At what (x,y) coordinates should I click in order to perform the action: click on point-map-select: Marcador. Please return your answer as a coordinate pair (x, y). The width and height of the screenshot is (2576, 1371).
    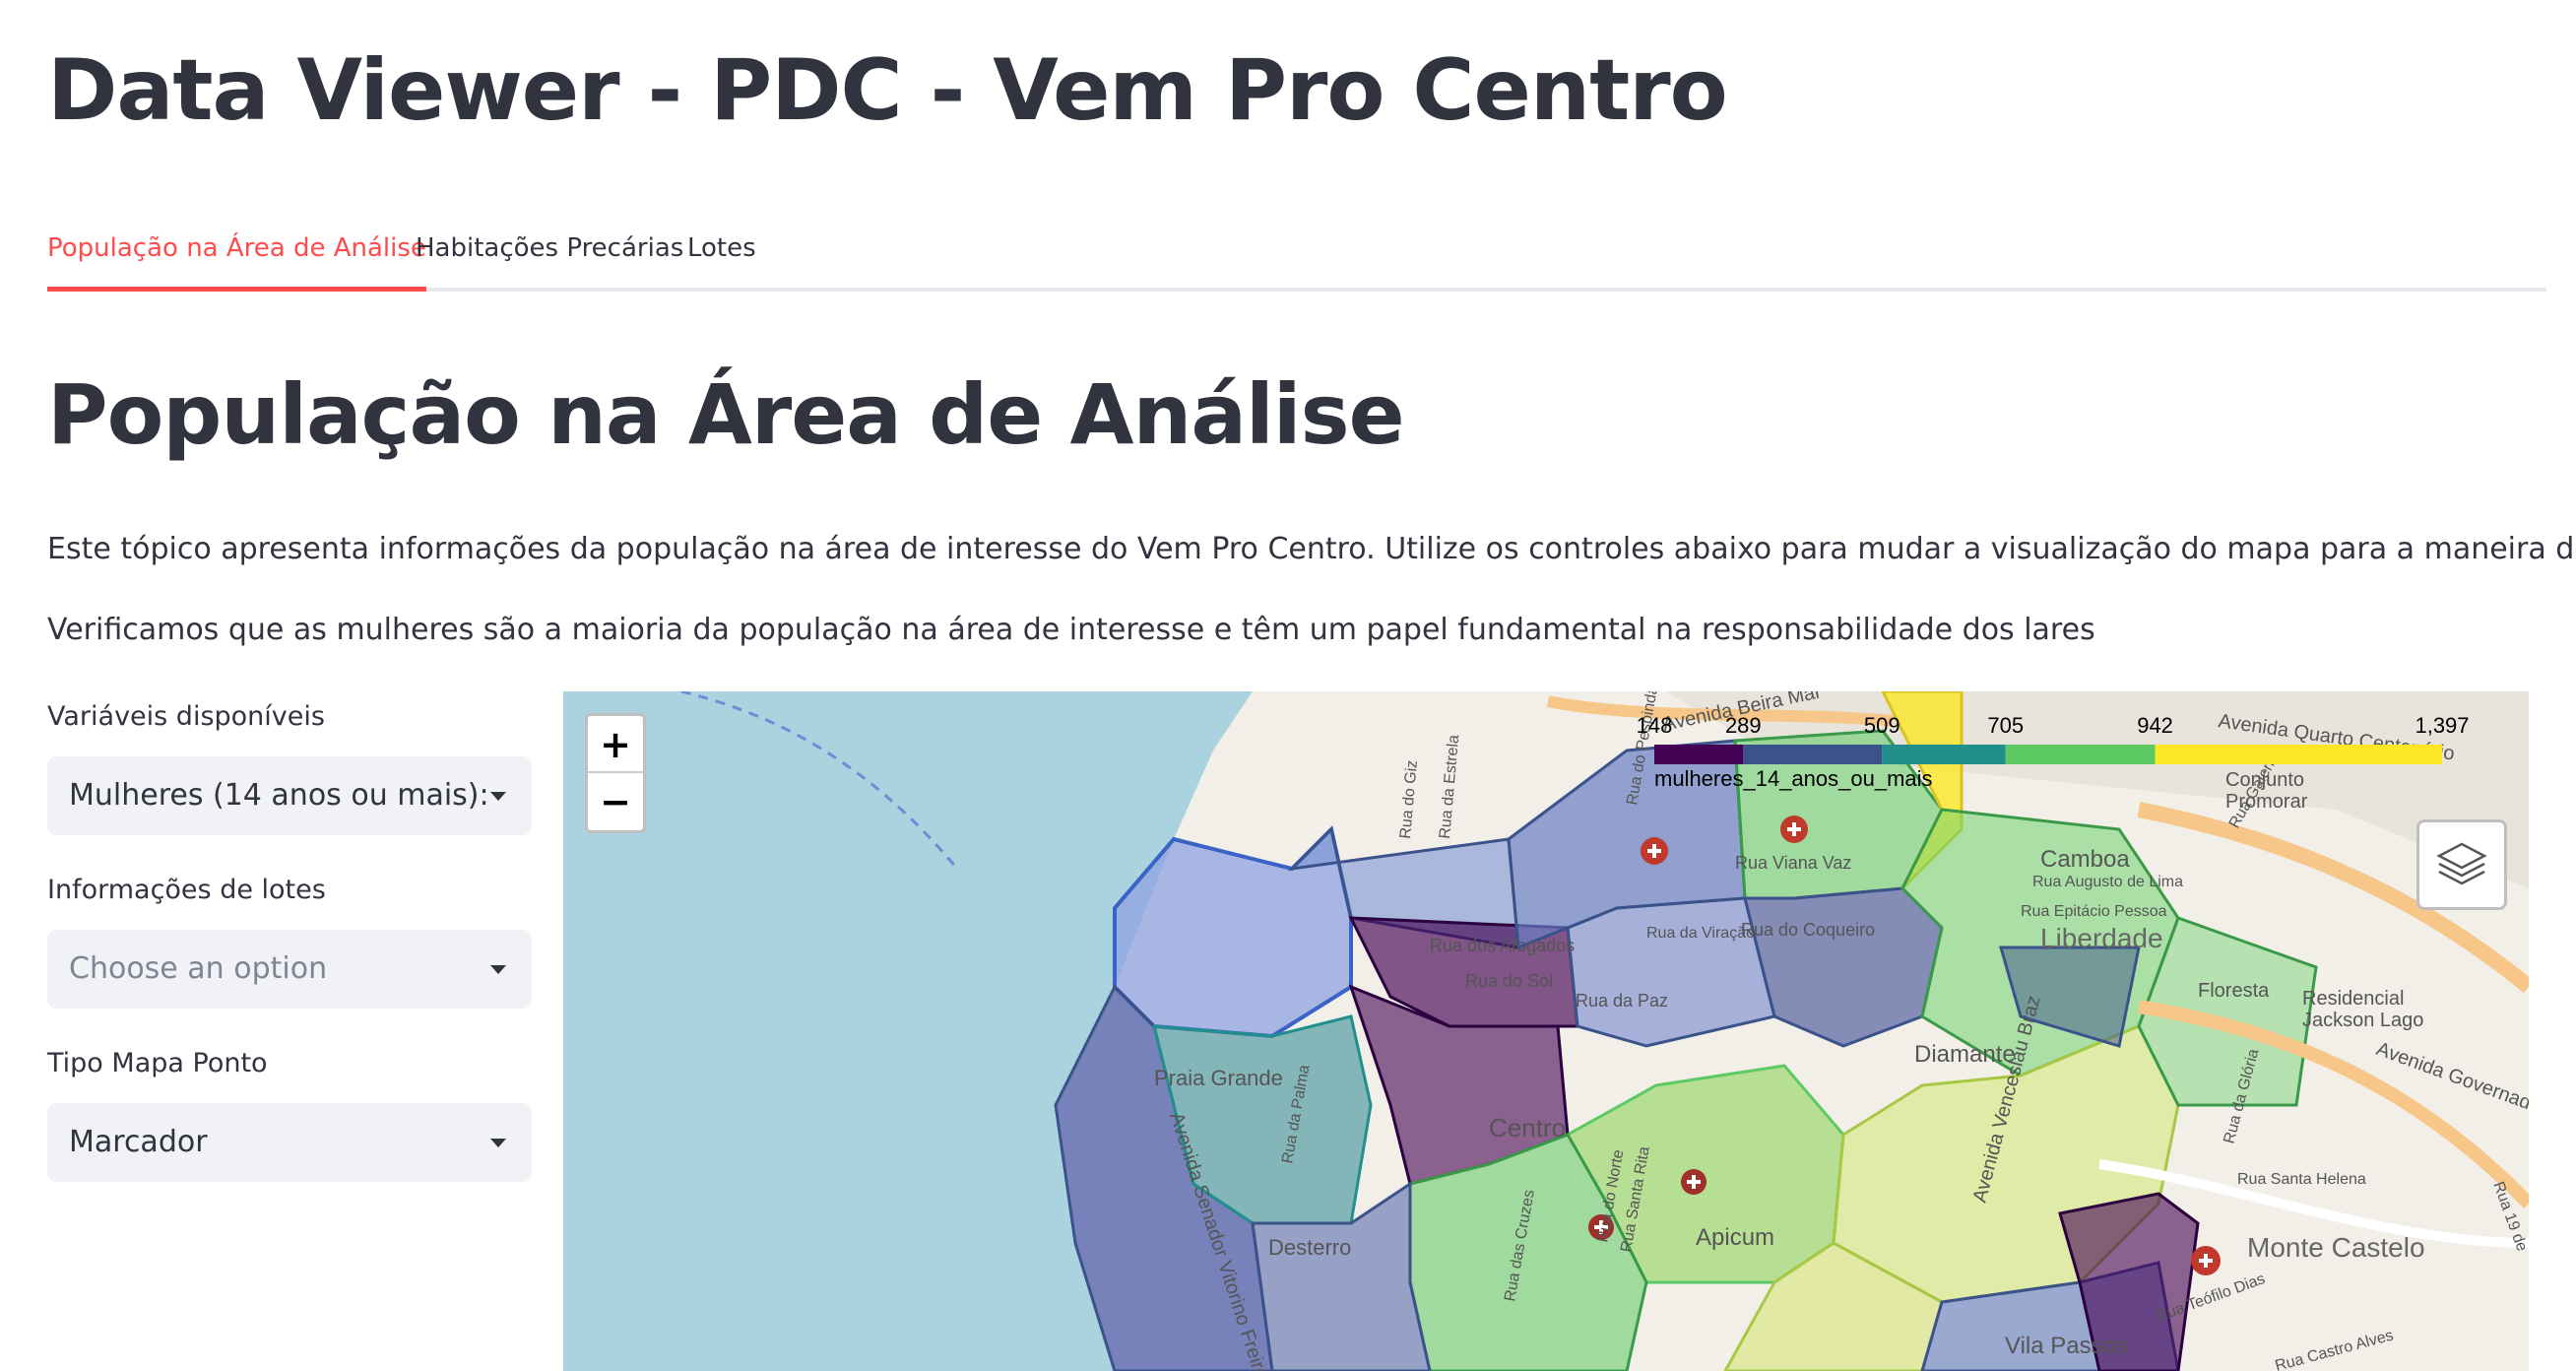
    Looking at the image, I should click on (289, 1142).